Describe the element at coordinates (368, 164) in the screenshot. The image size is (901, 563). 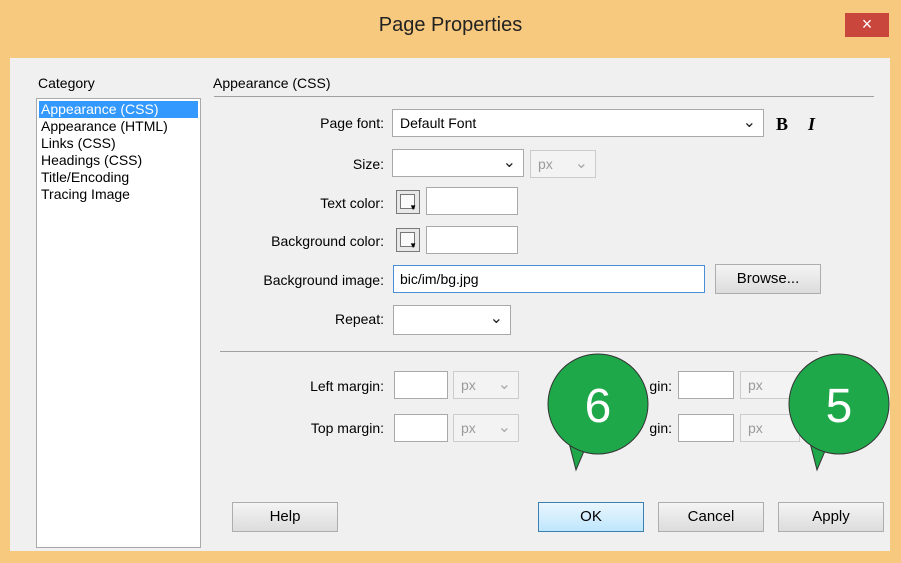
I see `size-label: Size:` at that location.